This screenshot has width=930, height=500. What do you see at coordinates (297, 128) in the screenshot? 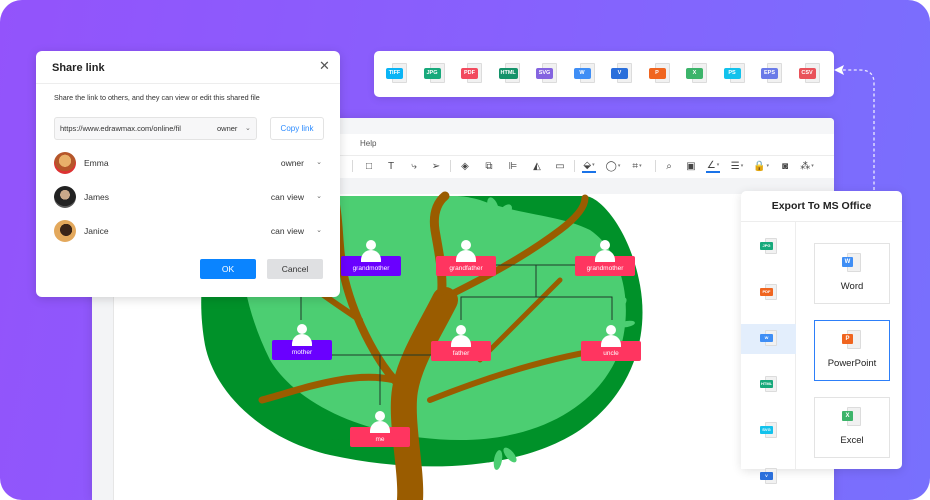
I see `copy-link-button: Copy link` at bounding box center [297, 128].